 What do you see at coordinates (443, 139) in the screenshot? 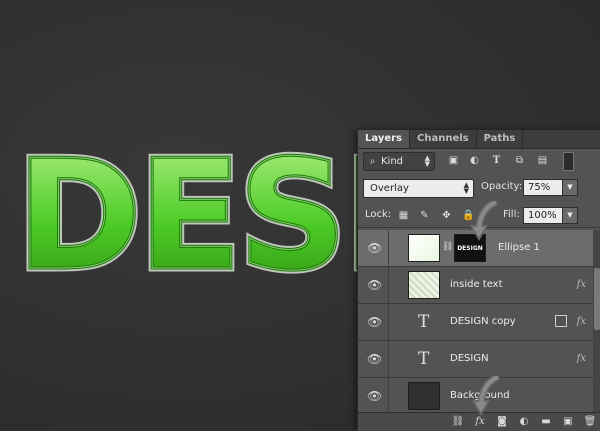
I see `tab-channels: Channels` at bounding box center [443, 139].